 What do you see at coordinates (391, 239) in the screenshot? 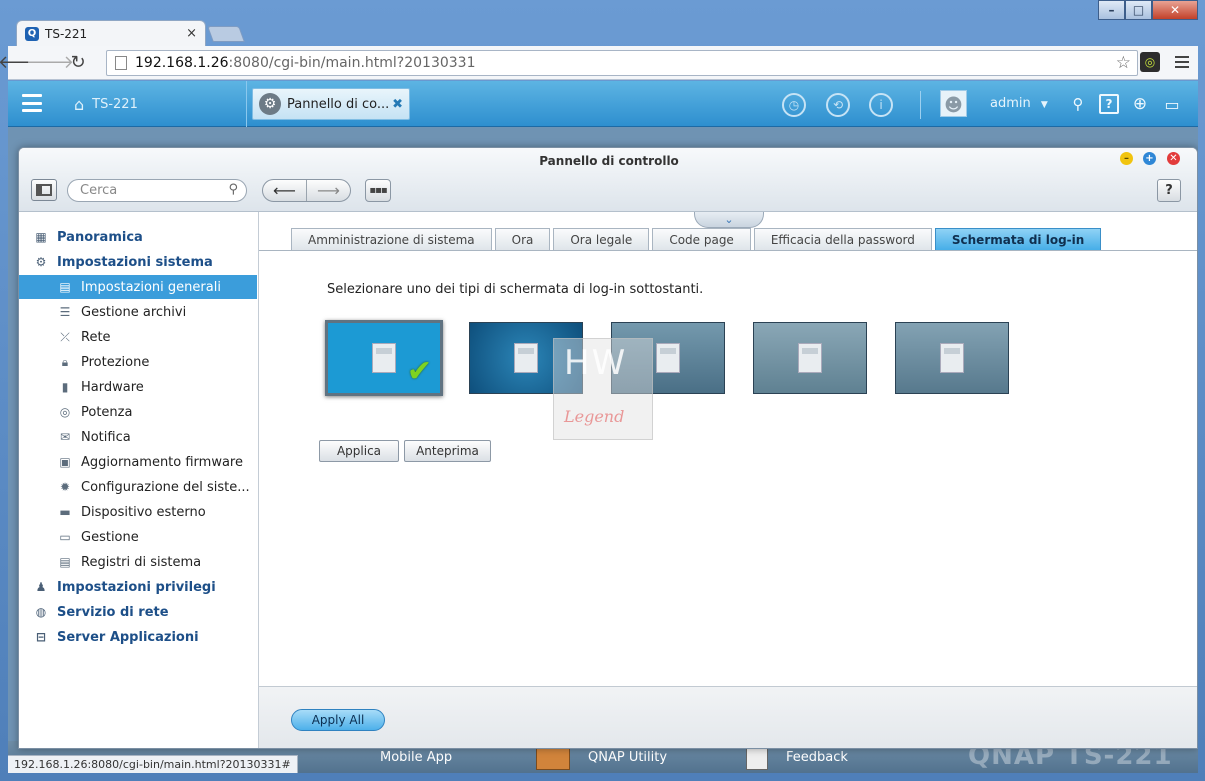
I see `tab-0: Amministrazione di sistema` at bounding box center [391, 239].